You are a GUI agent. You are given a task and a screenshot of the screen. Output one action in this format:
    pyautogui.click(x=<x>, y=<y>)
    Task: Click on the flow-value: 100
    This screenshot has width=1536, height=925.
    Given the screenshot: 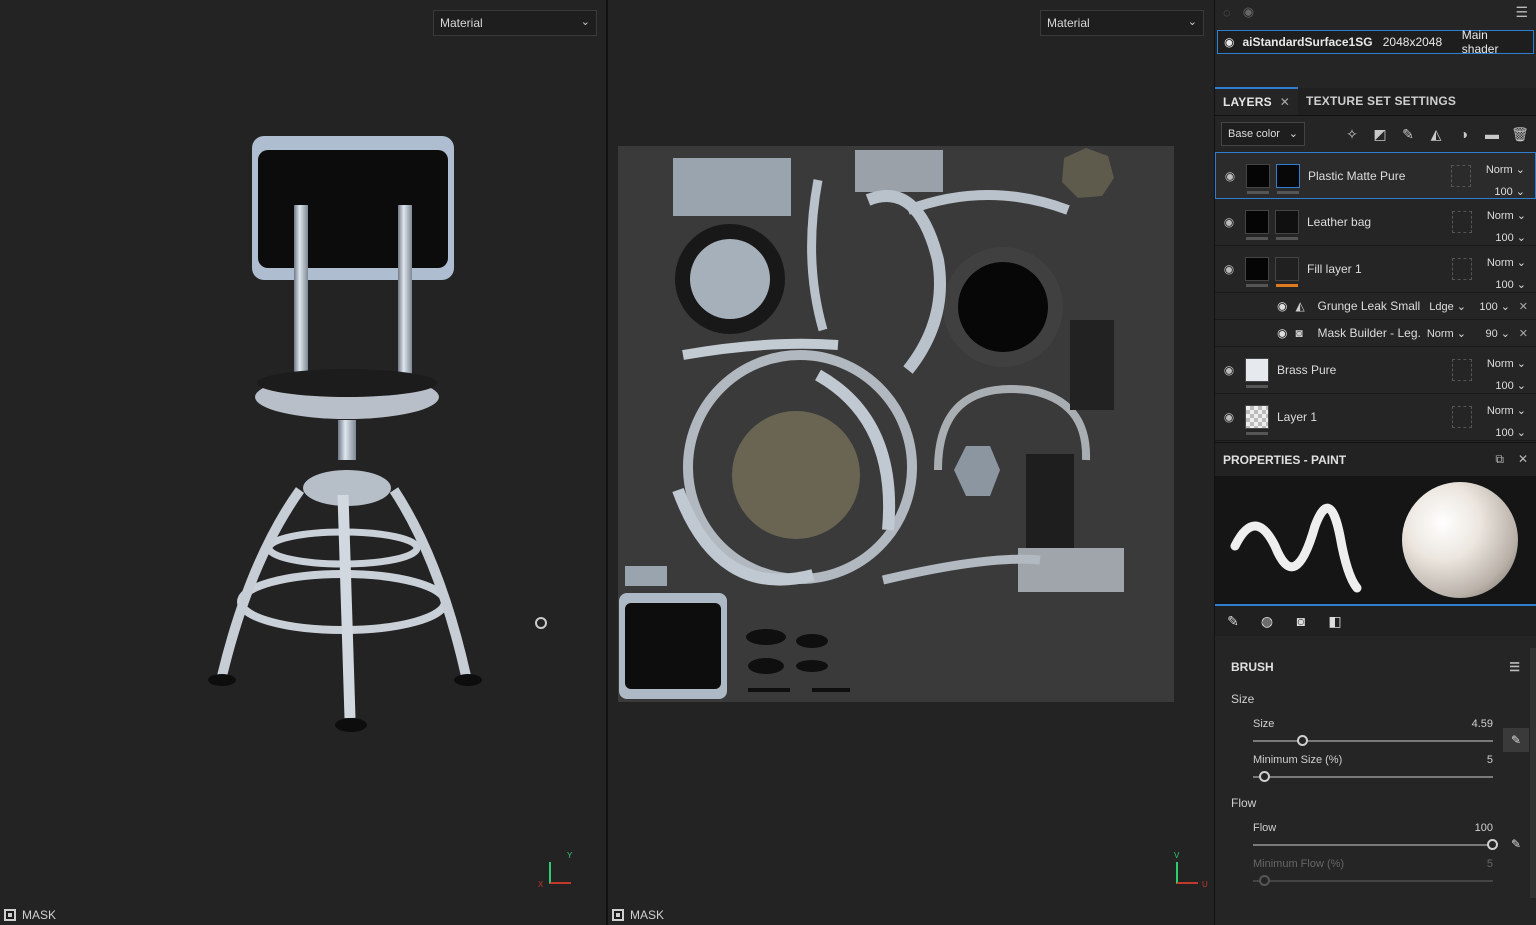 What is the action you would take?
    pyautogui.click(x=1484, y=828)
    